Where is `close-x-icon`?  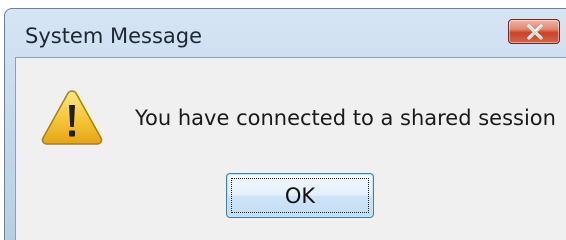
close-x-icon is located at coordinates (535, 32).